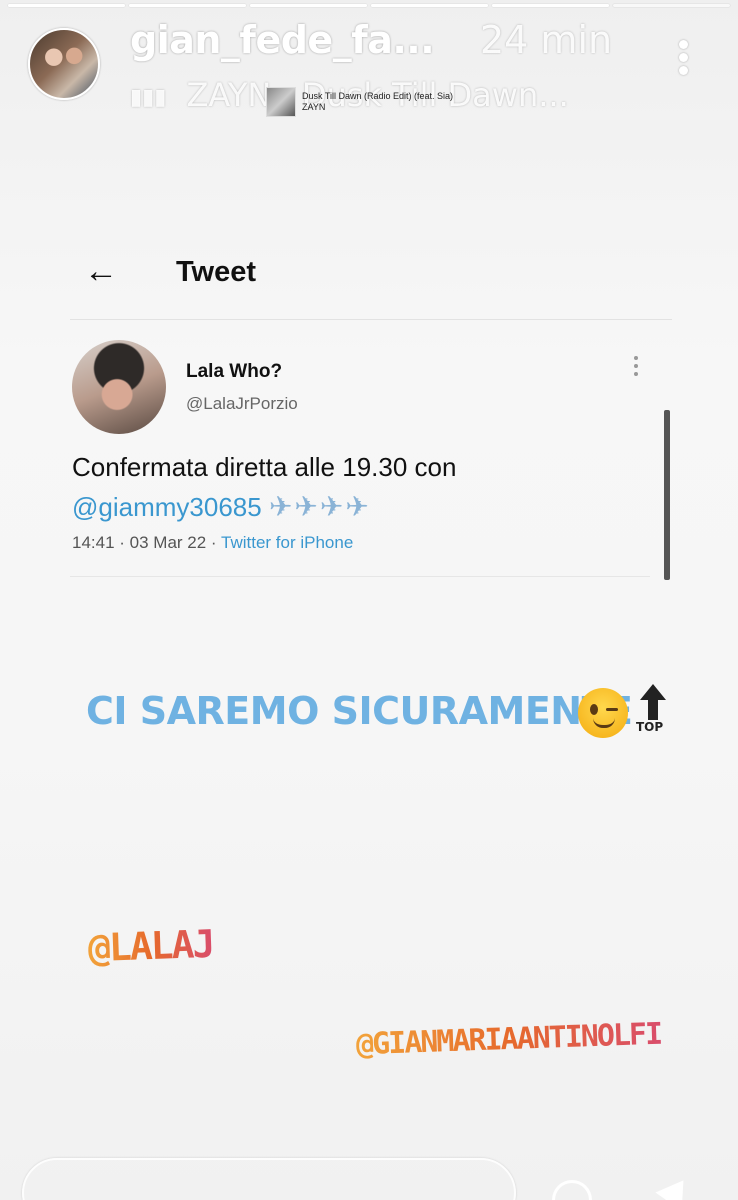 The height and width of the screenshot is (1200, 738). I want to click on arrow-left-icon: ←, so click(101, 271).